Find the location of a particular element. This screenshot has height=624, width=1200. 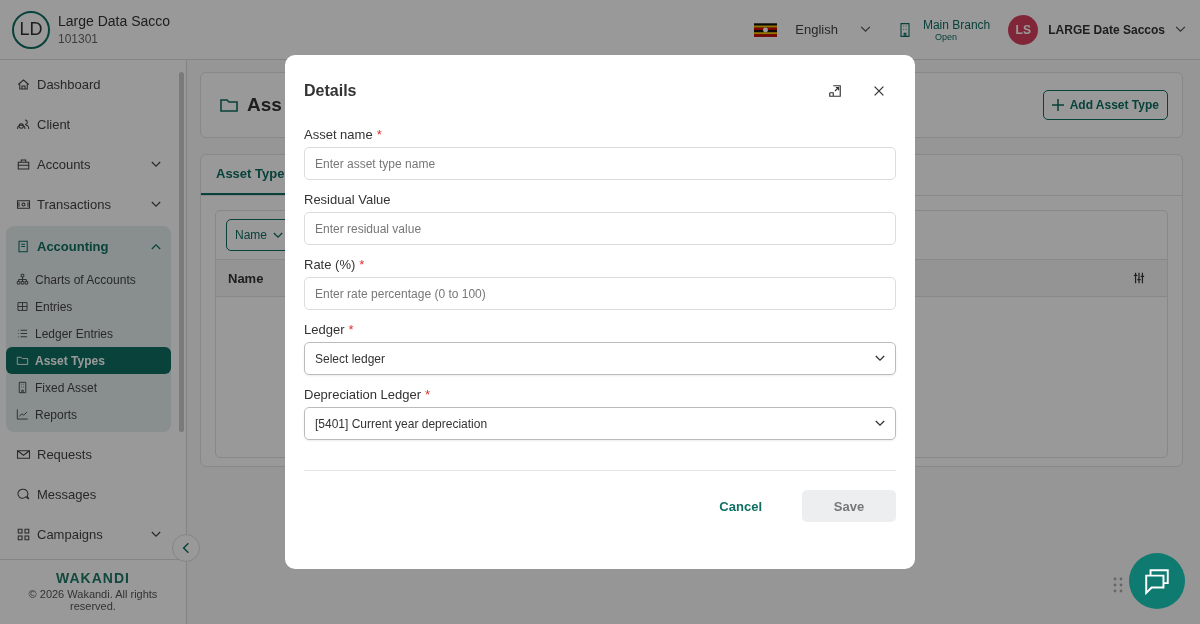

home-icon is located at coordinates (23, 84).